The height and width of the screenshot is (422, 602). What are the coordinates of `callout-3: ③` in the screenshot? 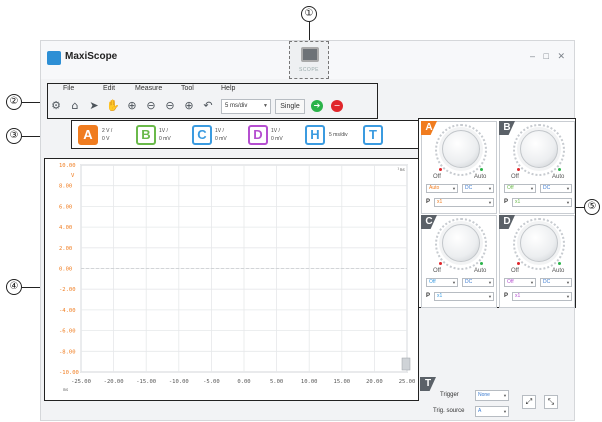 It's located at (14, 136).